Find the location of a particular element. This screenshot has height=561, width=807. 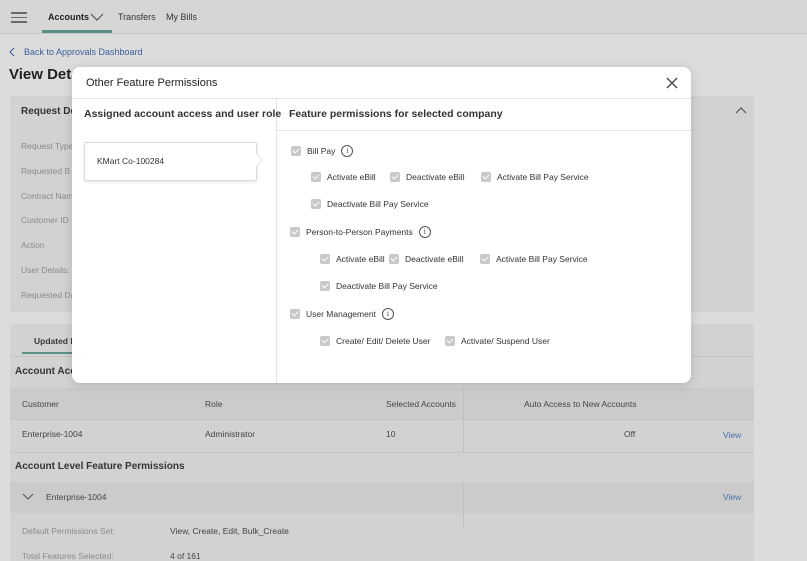

nav-accounts: Accounts is located at coordinates (68, 17).